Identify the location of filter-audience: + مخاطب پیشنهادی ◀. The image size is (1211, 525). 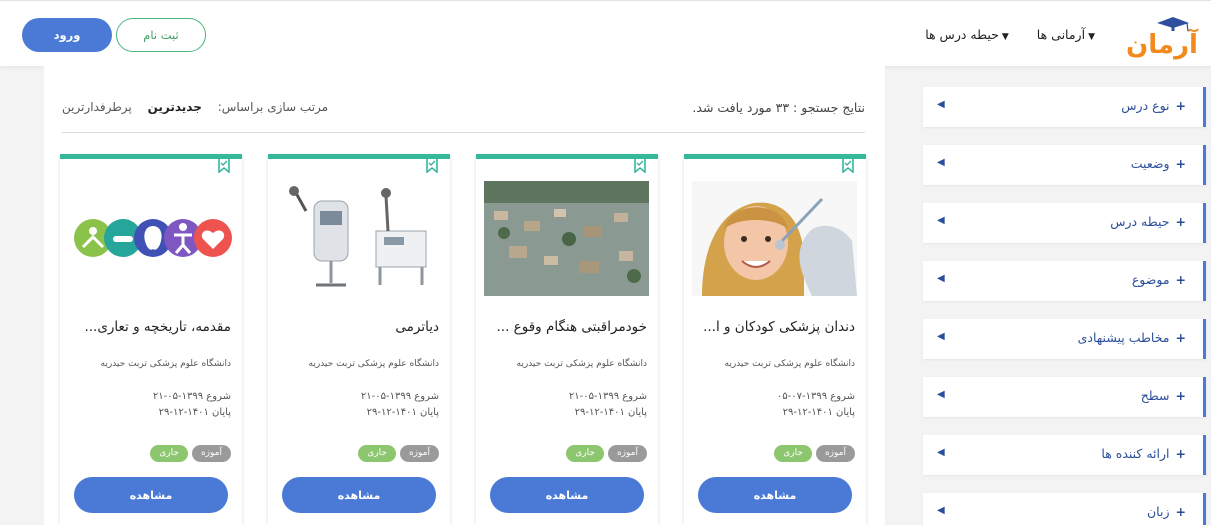
(1064, 339).